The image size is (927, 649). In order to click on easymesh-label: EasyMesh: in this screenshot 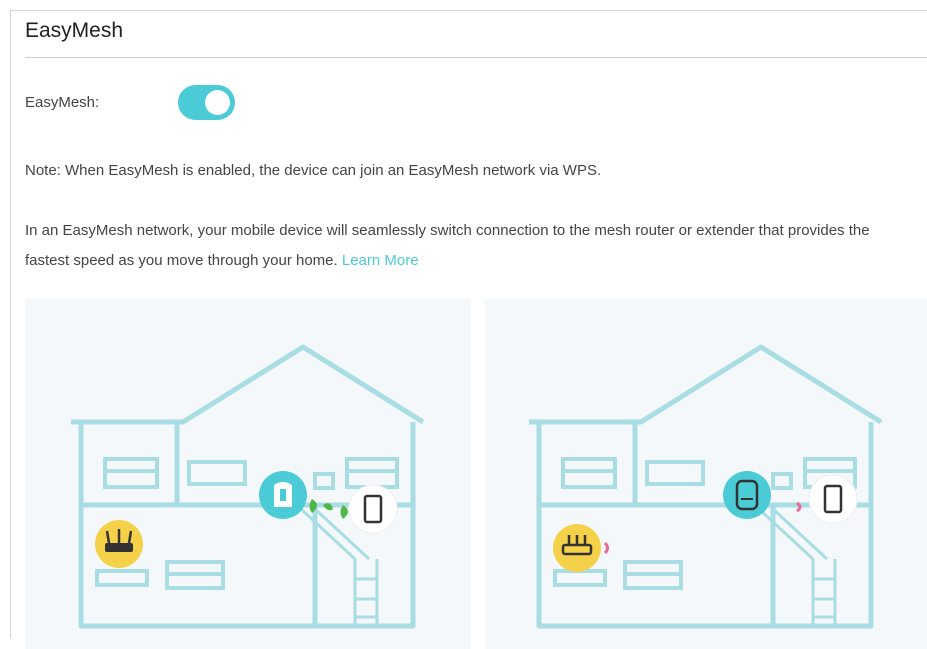, I will do `click(62, 102)`.